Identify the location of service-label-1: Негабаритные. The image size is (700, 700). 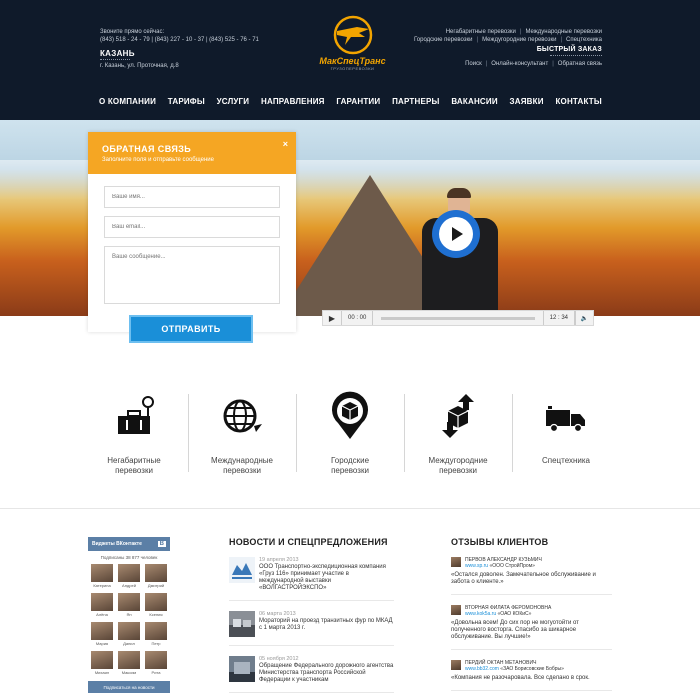
(134, 460).